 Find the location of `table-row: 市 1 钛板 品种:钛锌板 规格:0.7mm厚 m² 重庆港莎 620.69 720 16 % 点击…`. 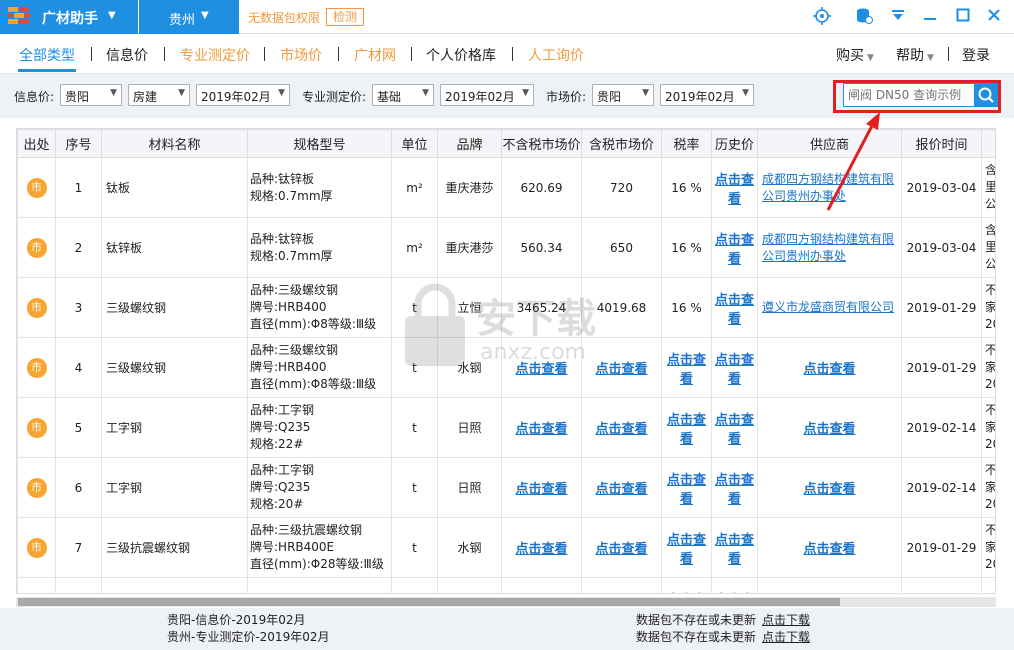

table-row: 市 1 钛板 品种:钛锌板 规格:0.7mm厚 m² 重庆港莎 620.69 720 16 % 点击… is located at coordinates (506, 187).